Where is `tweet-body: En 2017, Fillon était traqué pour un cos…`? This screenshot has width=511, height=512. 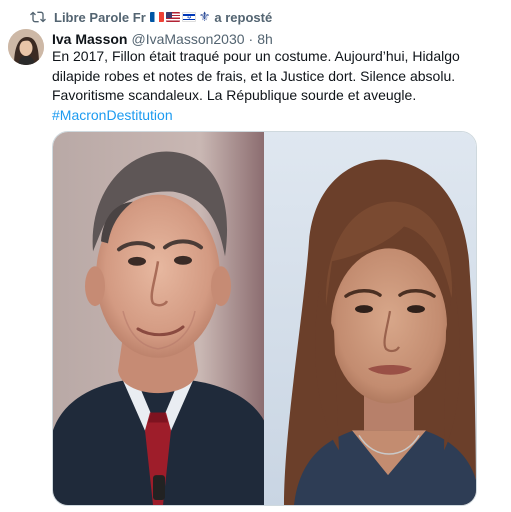 tweet-body: En 2017, Fillon était traqué pour un cos… is located at coordinates (256, 75).